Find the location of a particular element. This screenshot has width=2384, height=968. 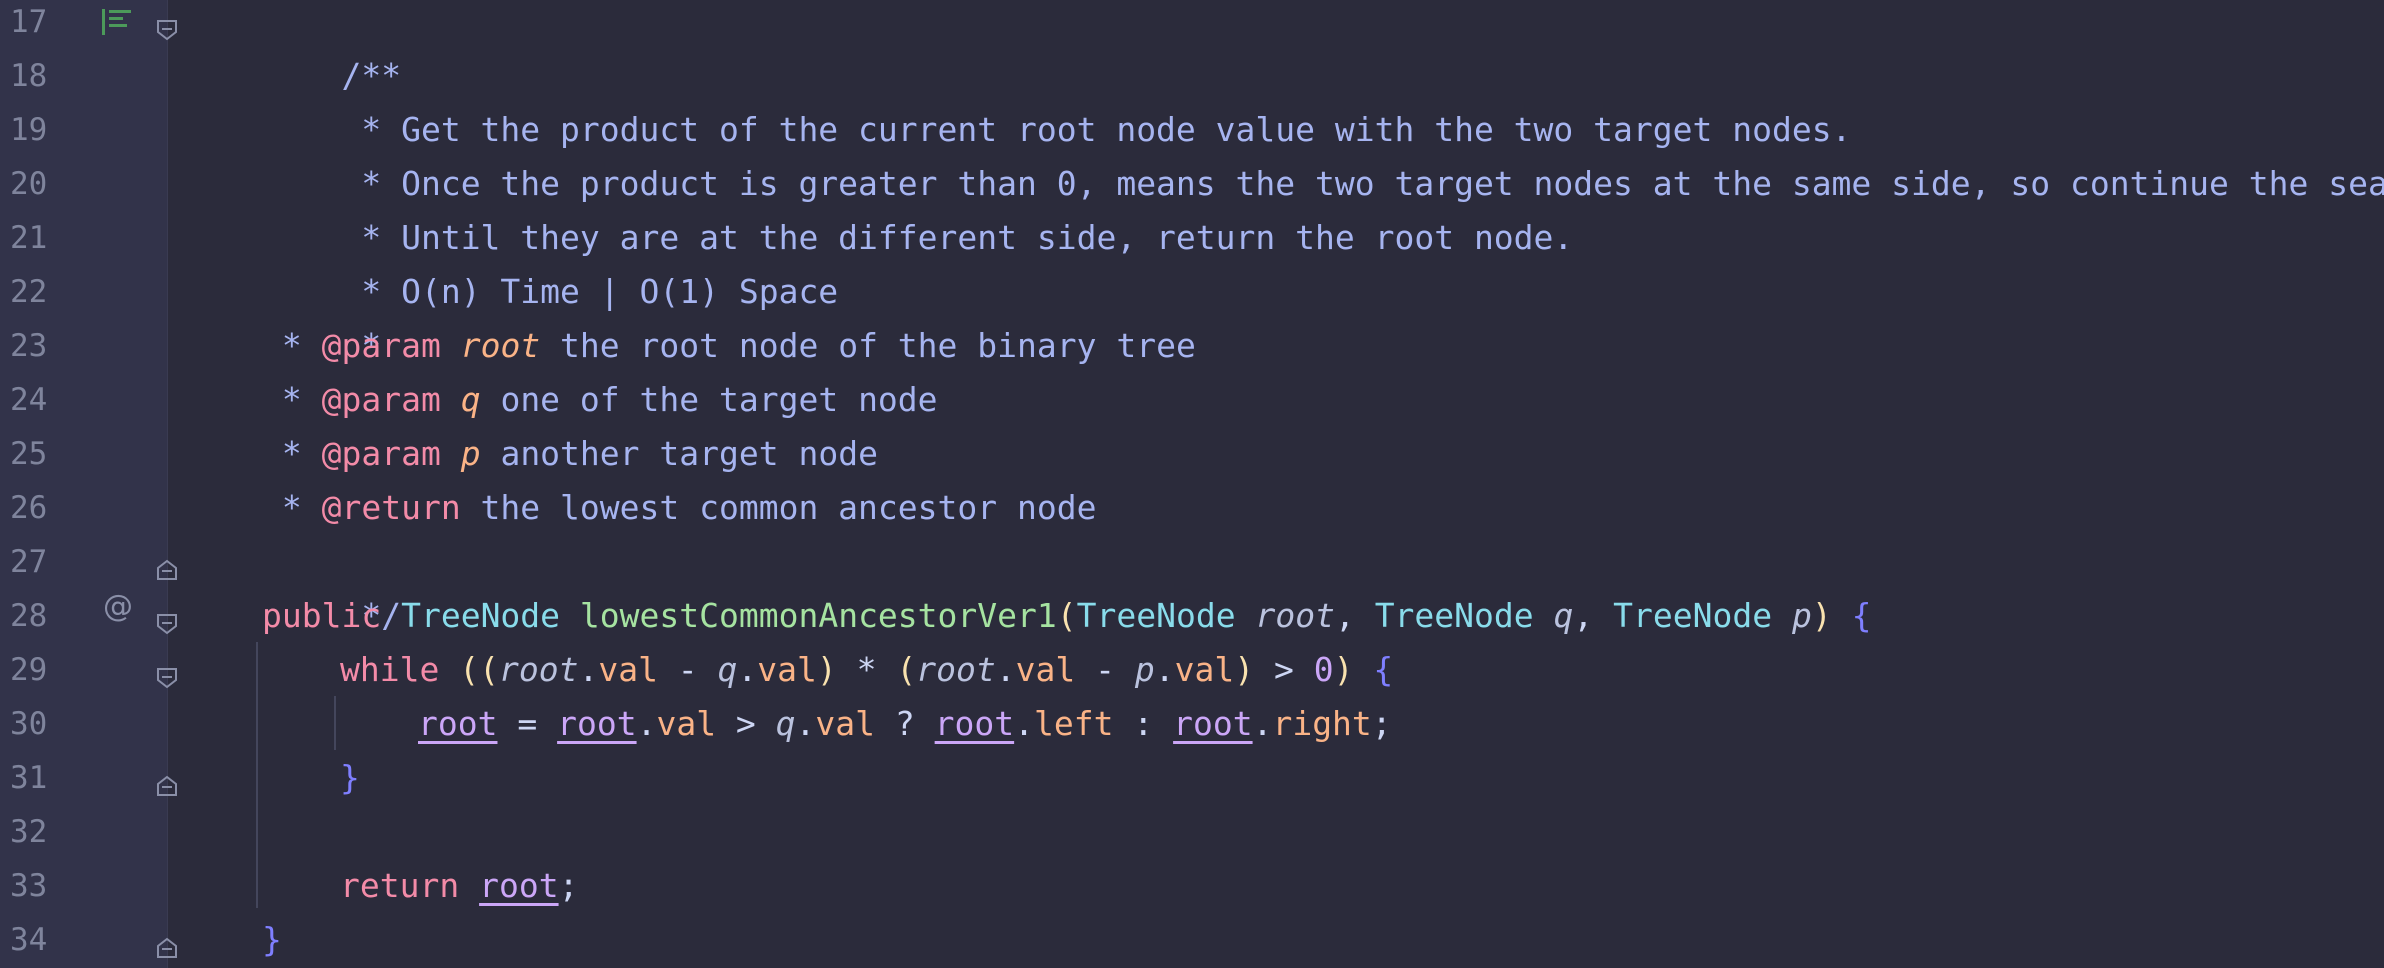

line-number: 23 is located at coordinates (29, 346).